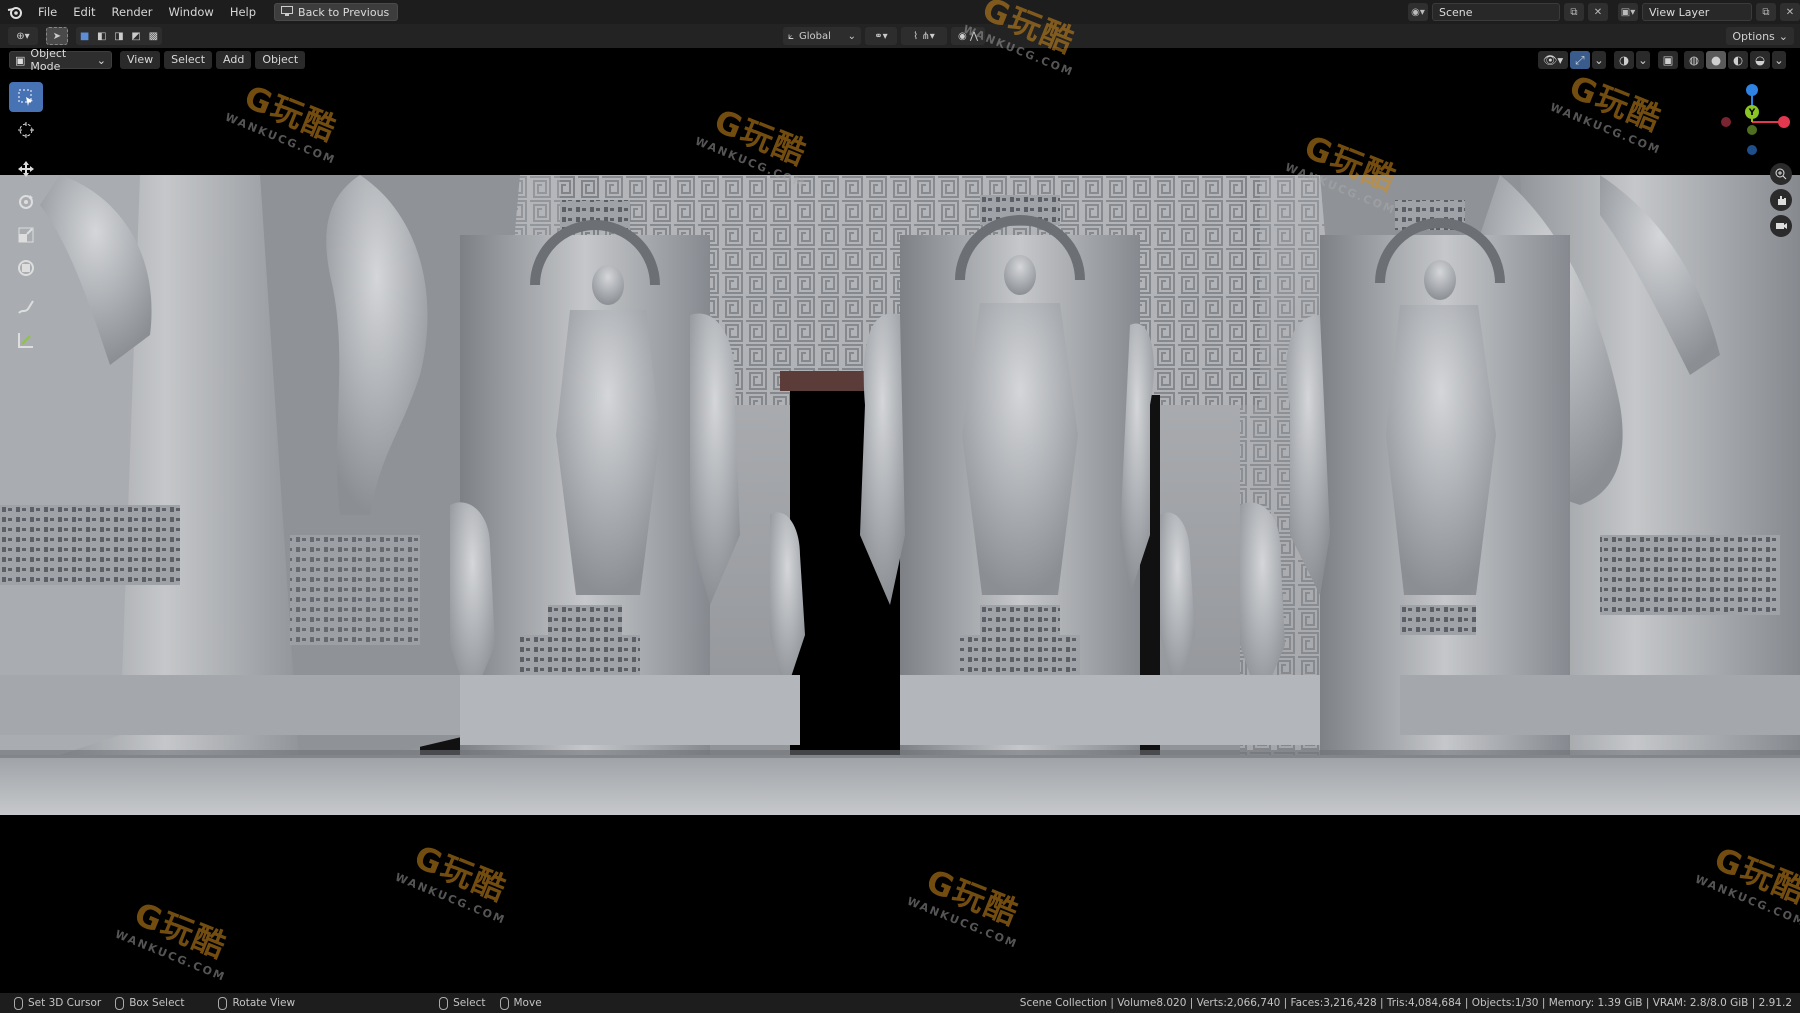  What do you see at coordinates (84, 12) in the screenshot?
I see `menu-edit: Edit` at bounding box center [84, 12].